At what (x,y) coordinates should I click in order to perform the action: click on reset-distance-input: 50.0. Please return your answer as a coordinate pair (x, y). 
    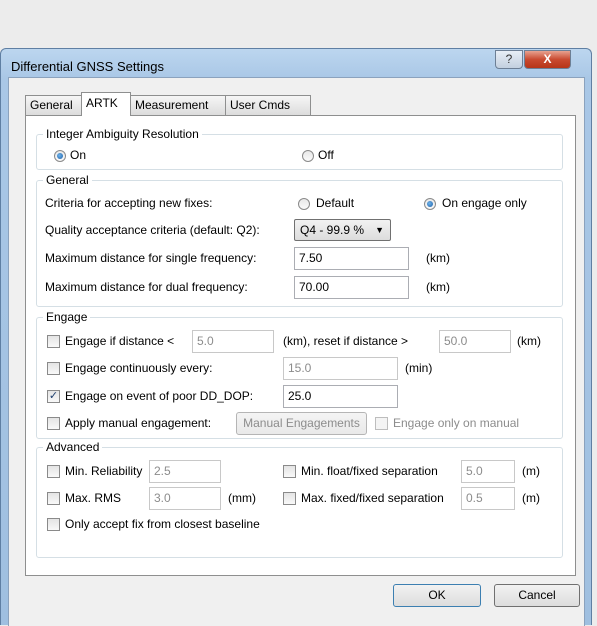
    Looking at the image, I should click on (475, 341).